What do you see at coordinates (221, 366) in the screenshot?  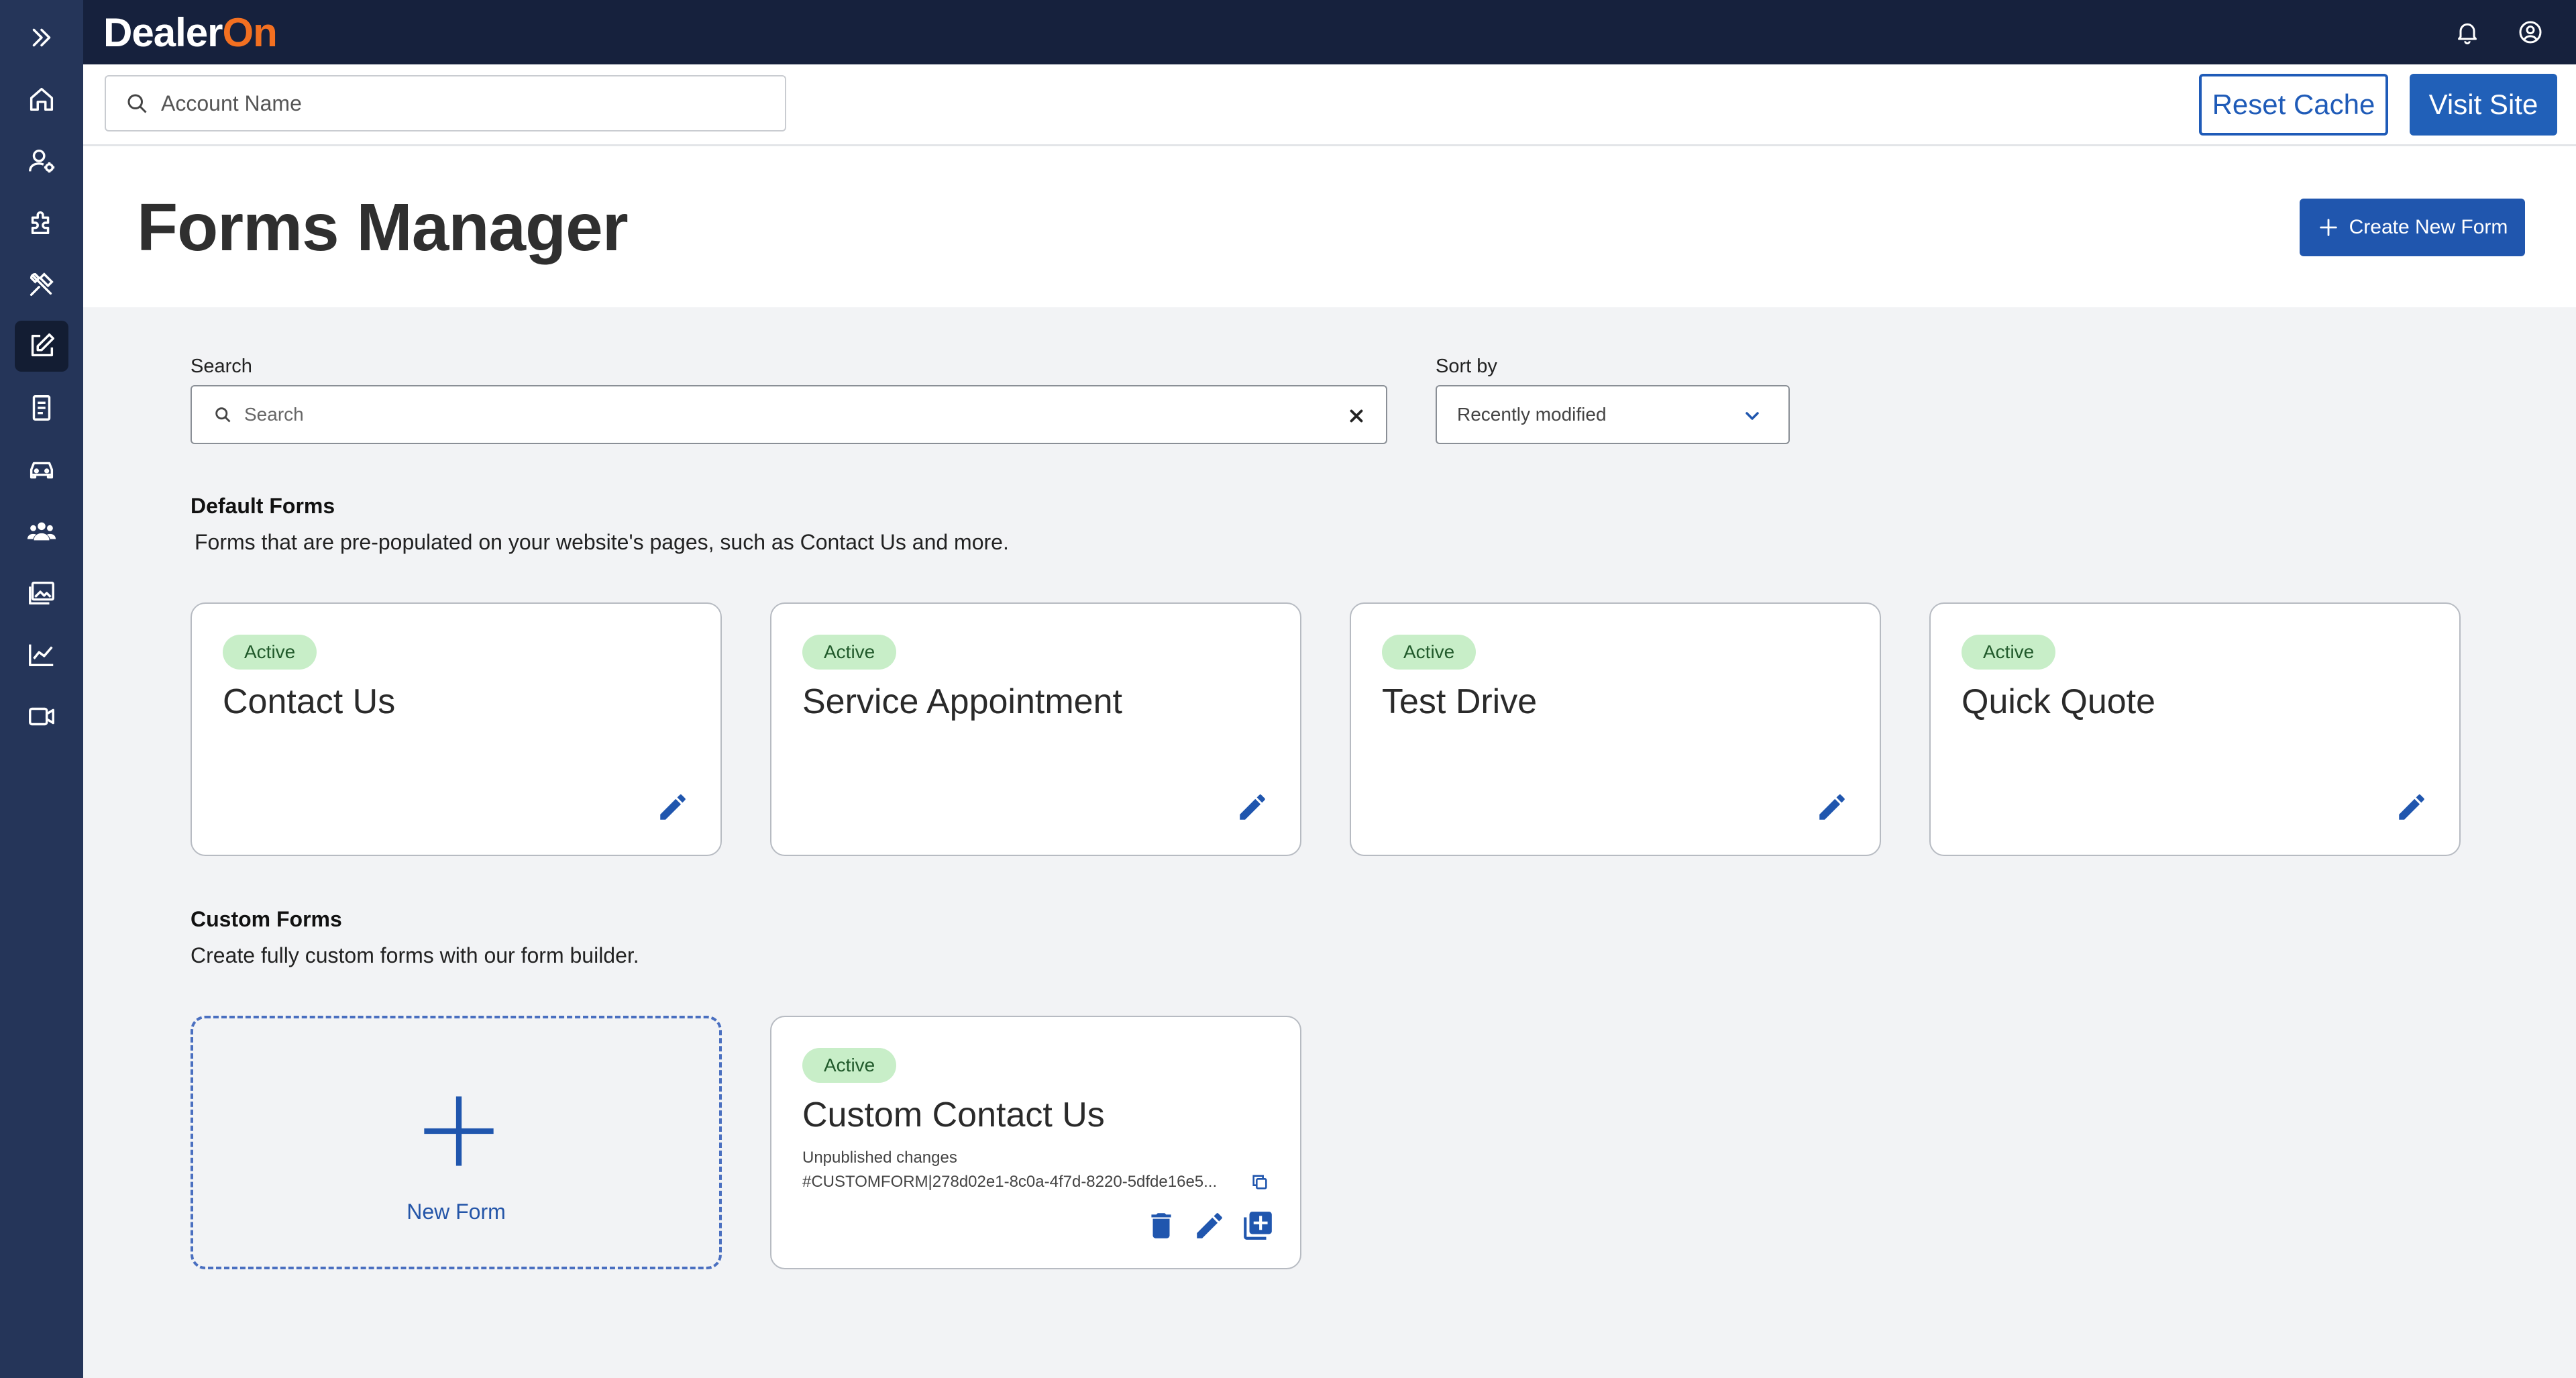 I see `search-label: Search` at bounding box center [221, 366].